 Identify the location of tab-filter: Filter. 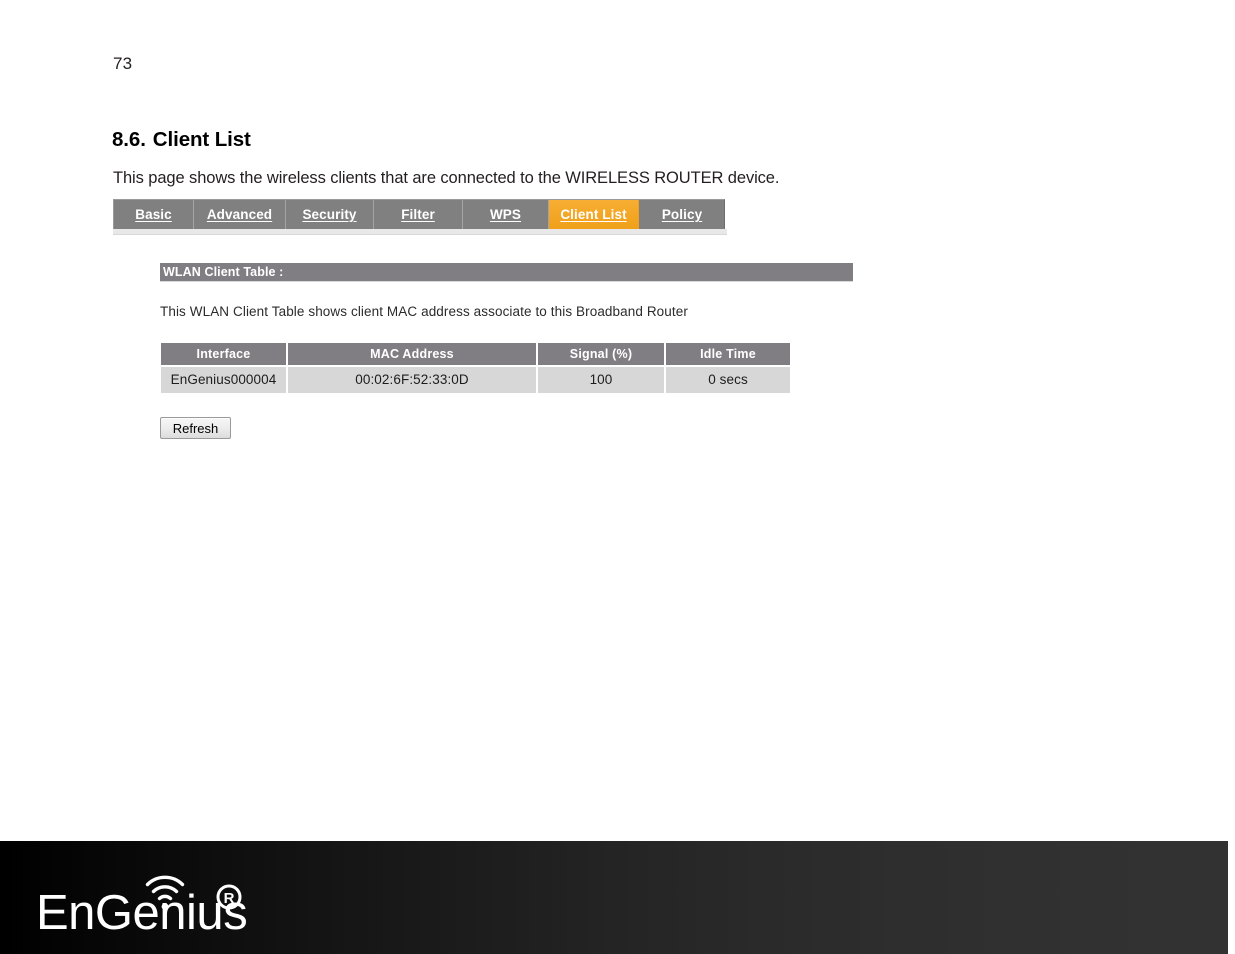
(418, 214).